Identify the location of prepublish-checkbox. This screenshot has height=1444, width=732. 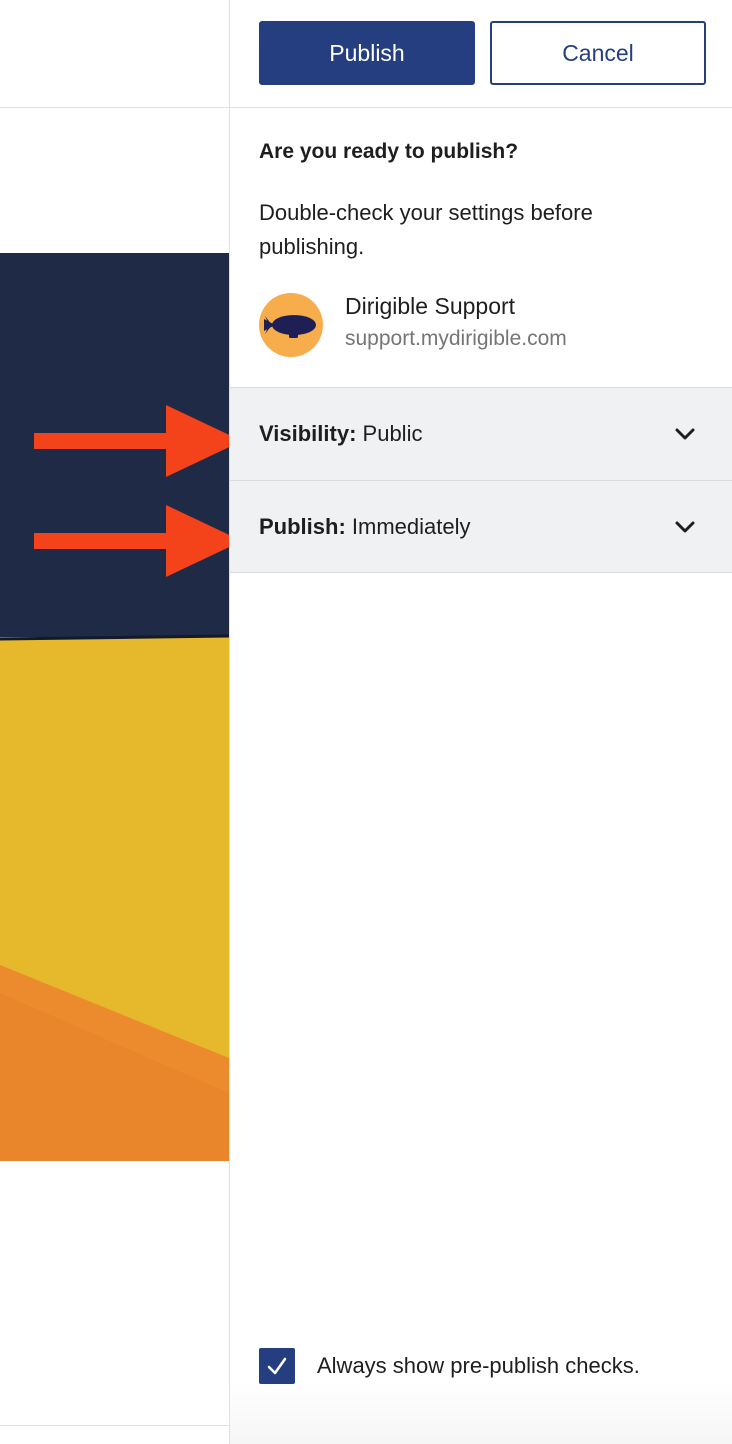
(277, 1366).